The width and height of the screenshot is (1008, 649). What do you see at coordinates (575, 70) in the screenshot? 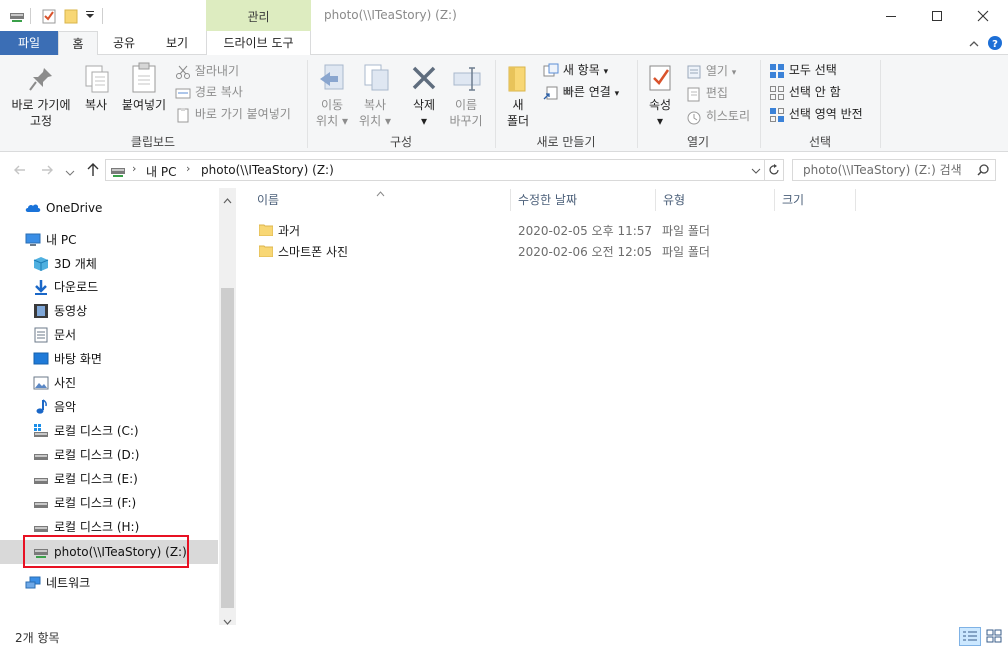
I see `new-item-button: 새 항목 ▾` at bounding box center [575, 70].